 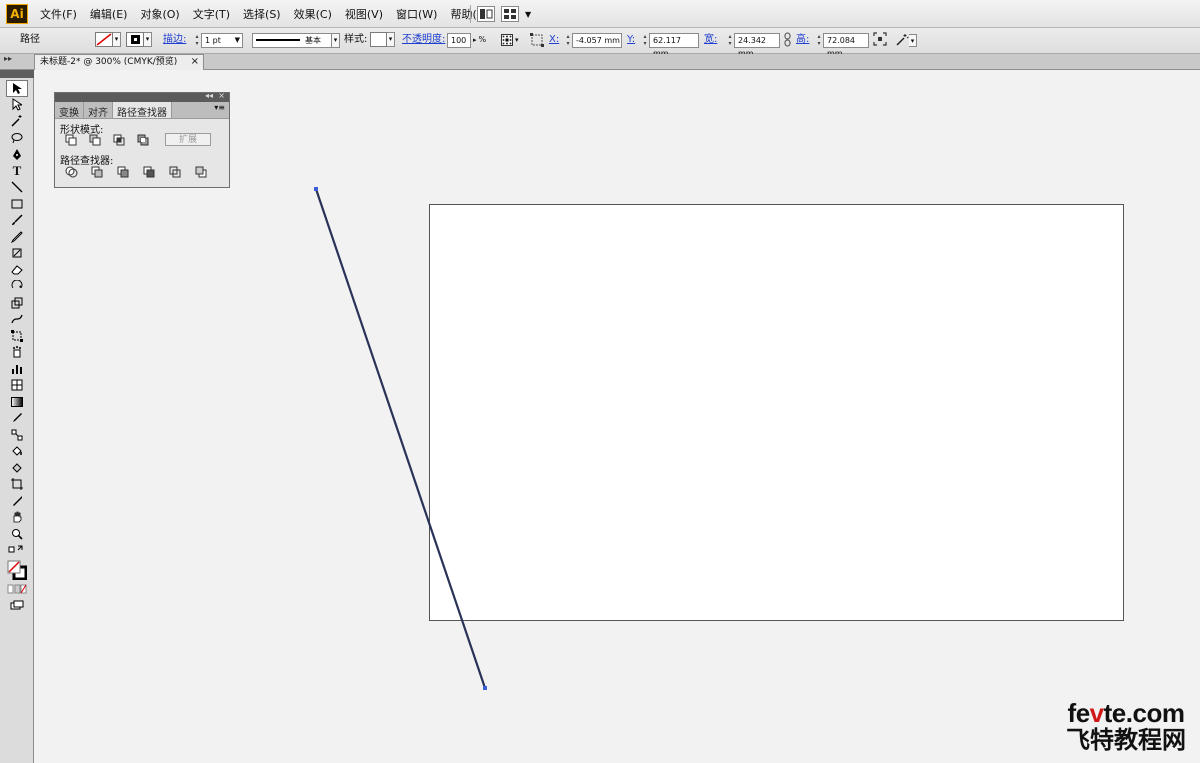 I want to click on stroke-weight-field: 1 pt ▼, so click(x=222, y=40).